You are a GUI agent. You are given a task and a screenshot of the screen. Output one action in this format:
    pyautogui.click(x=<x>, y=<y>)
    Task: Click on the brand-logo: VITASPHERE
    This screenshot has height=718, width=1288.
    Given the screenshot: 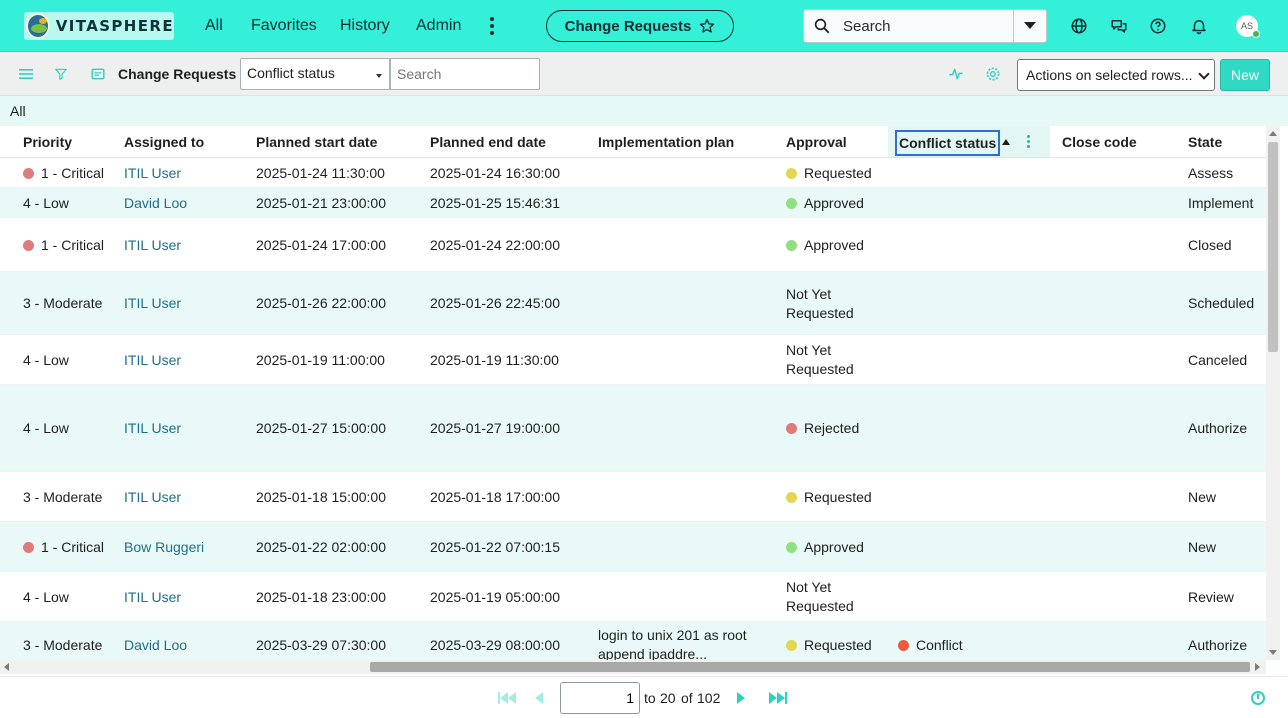 What is the action you would take?
    pyautogui.click(x=99, y=26)
    